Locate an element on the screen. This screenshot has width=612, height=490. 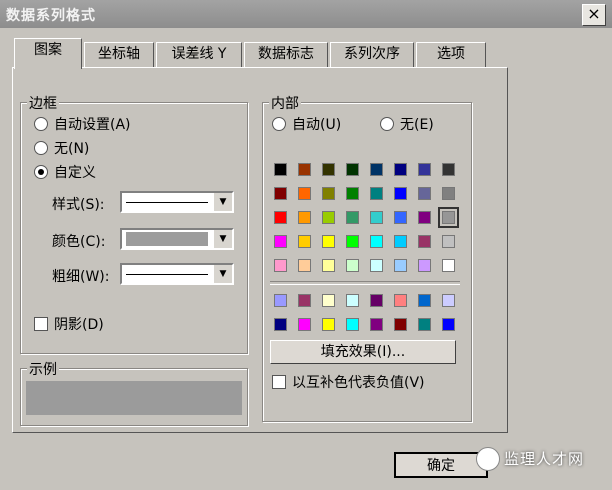
border-auto-label: 自动设置(A) is located at coordinates (92, 125).